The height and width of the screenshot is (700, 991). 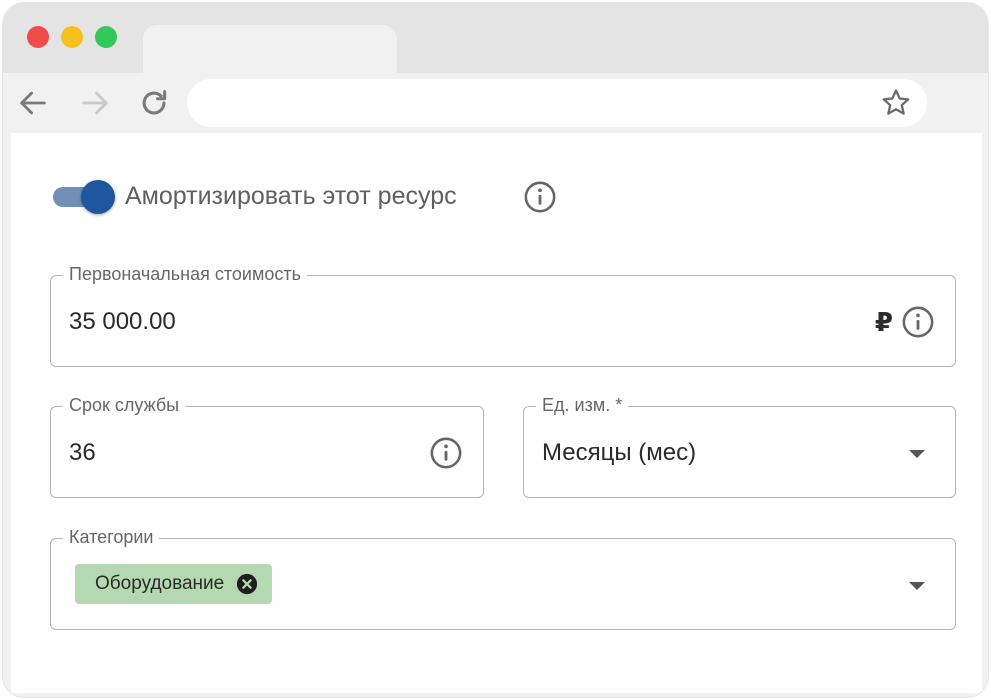 What do you see at coordinates (111, 537) in the screenshot?
I see `categories-label: Категории` at bounding box center [111, 537].